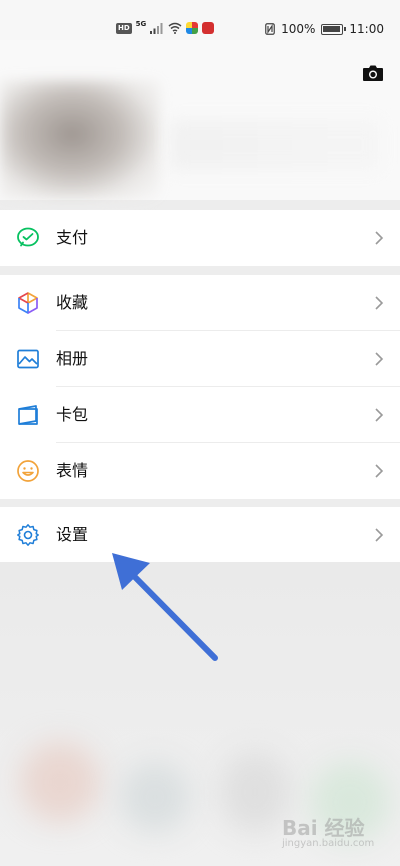 Image resolution: width=400 pixels, height=866 pixels. Describe the element at coordinates (200, 303) in the screenshot. I see `menu-item-favorites: 收藏` at that location.